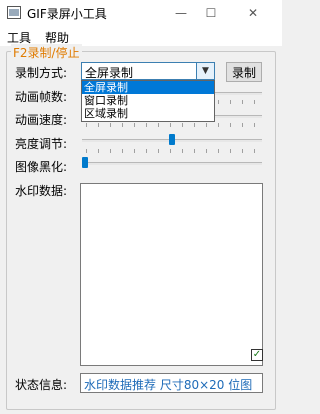 The image size is (320, 414). What do you see at coordinates (41, 97) in the screenshot?
I see `frame-count-label: 动画帧数:` at bounding box center [41, 97].